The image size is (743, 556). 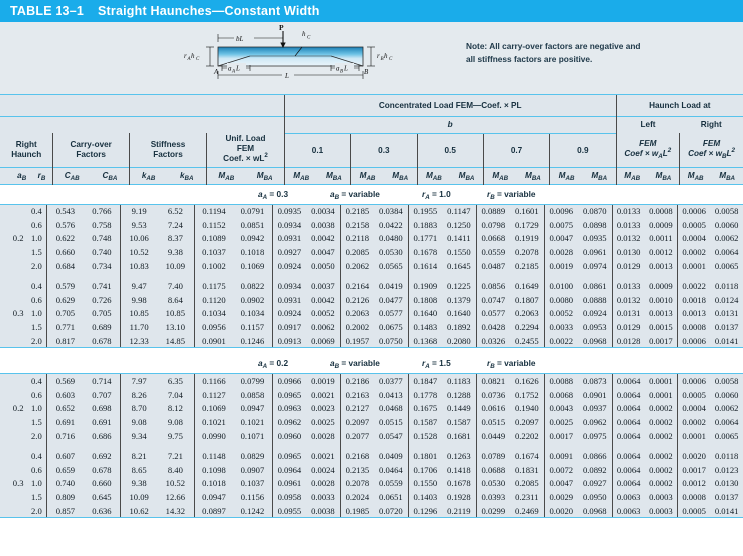 What do you see at coordinates (175, 252) in the screenshot?
I see `cell-kBA: 9.38` at bounding box center [175, 252].